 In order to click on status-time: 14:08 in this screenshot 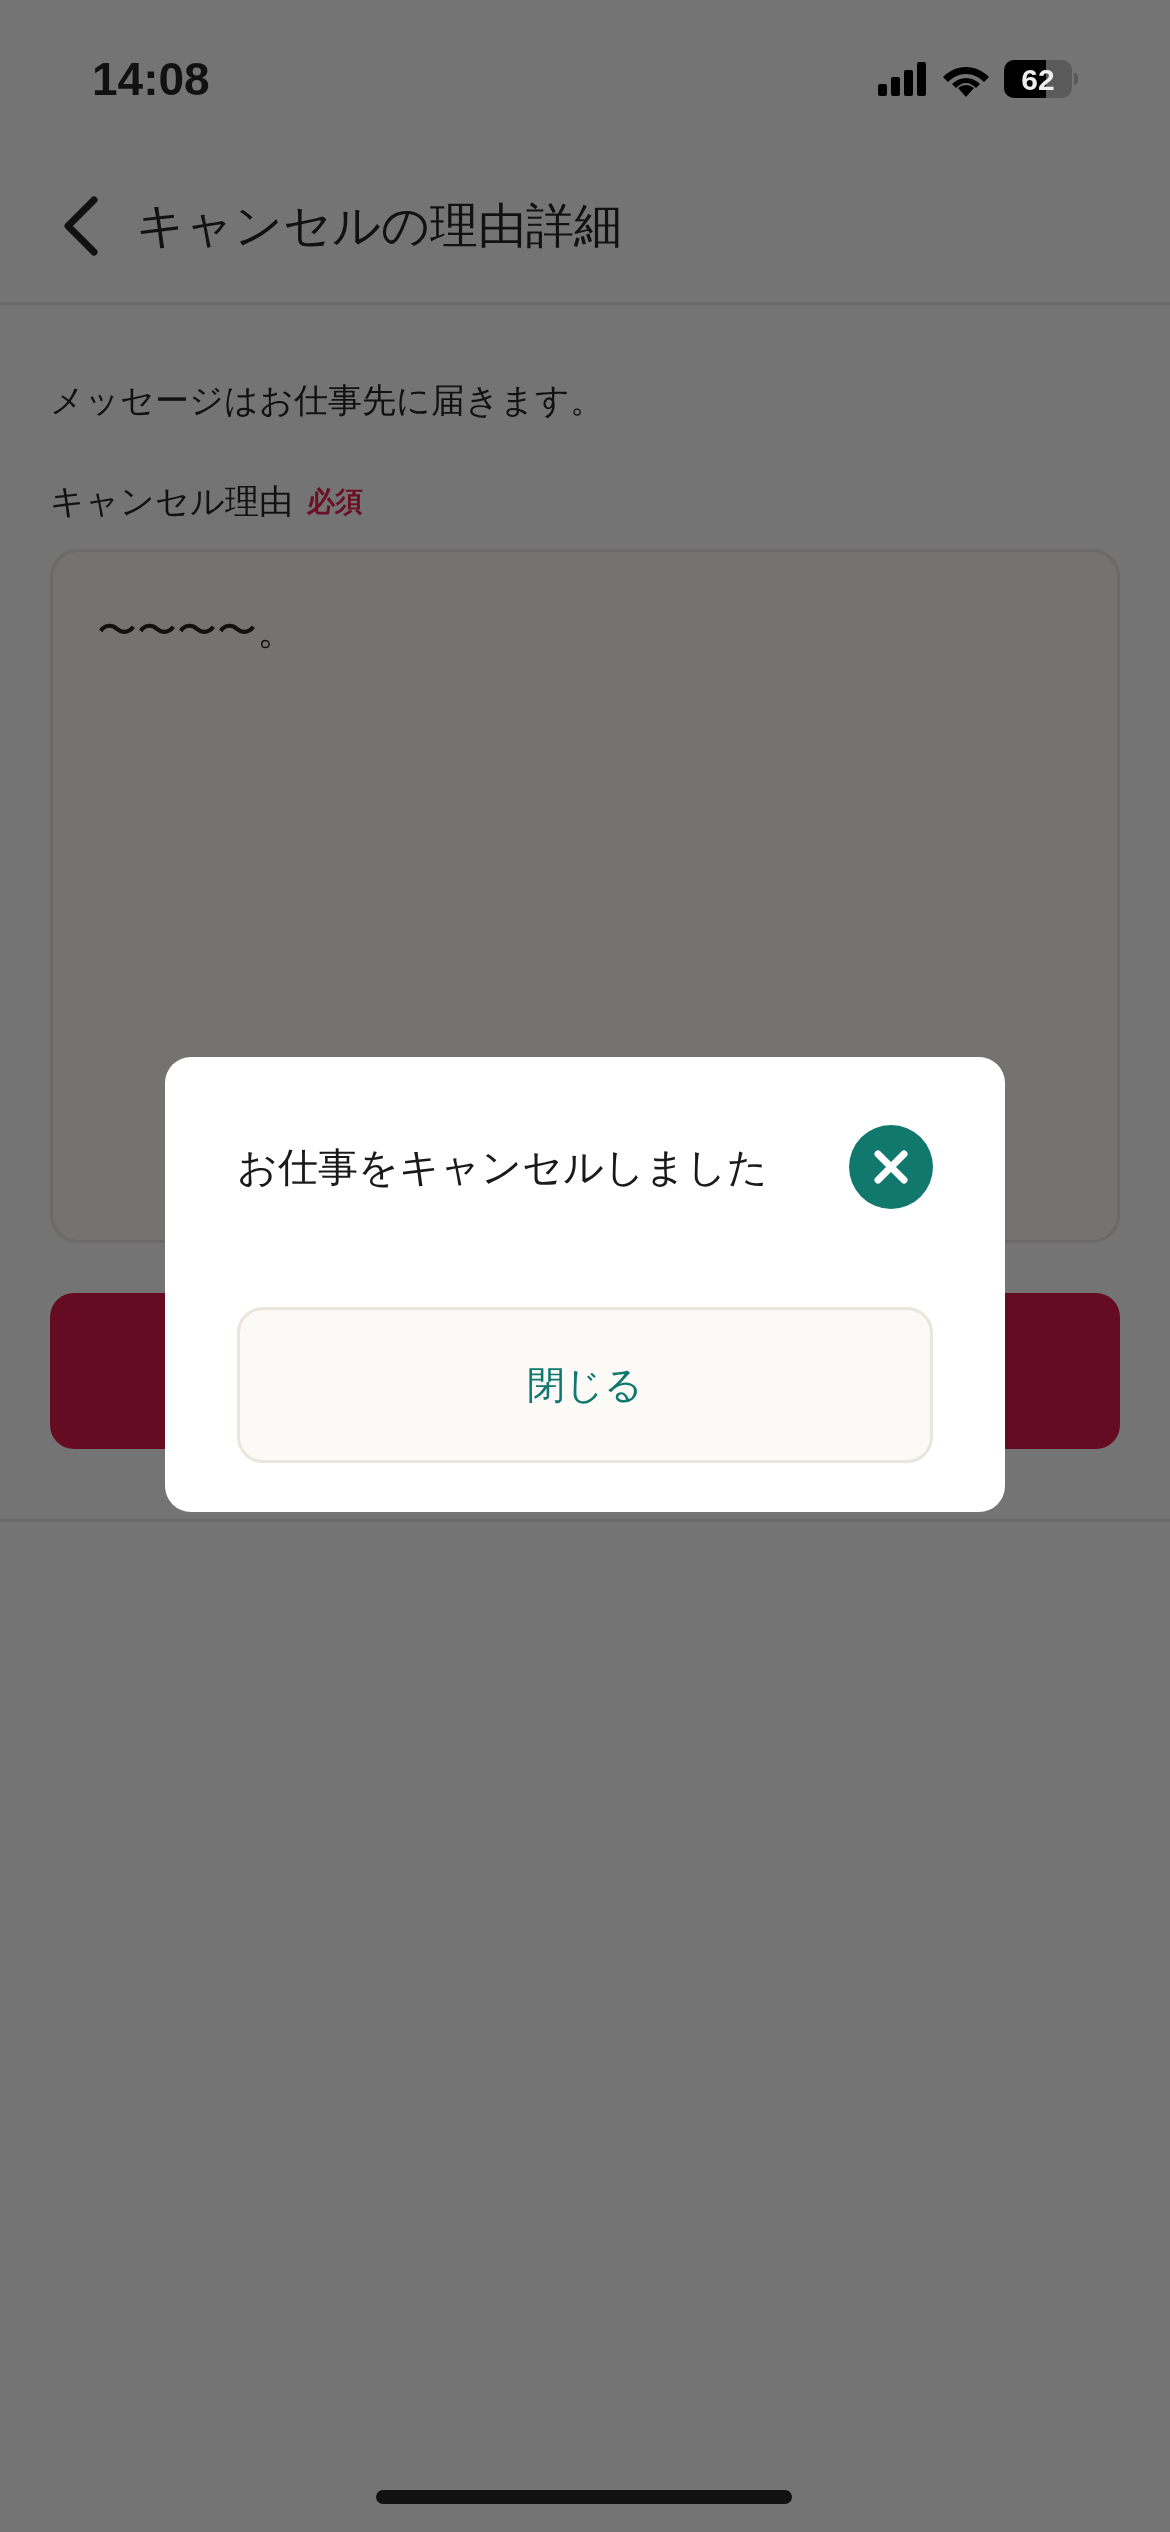, I will do `click(151, 79)`.